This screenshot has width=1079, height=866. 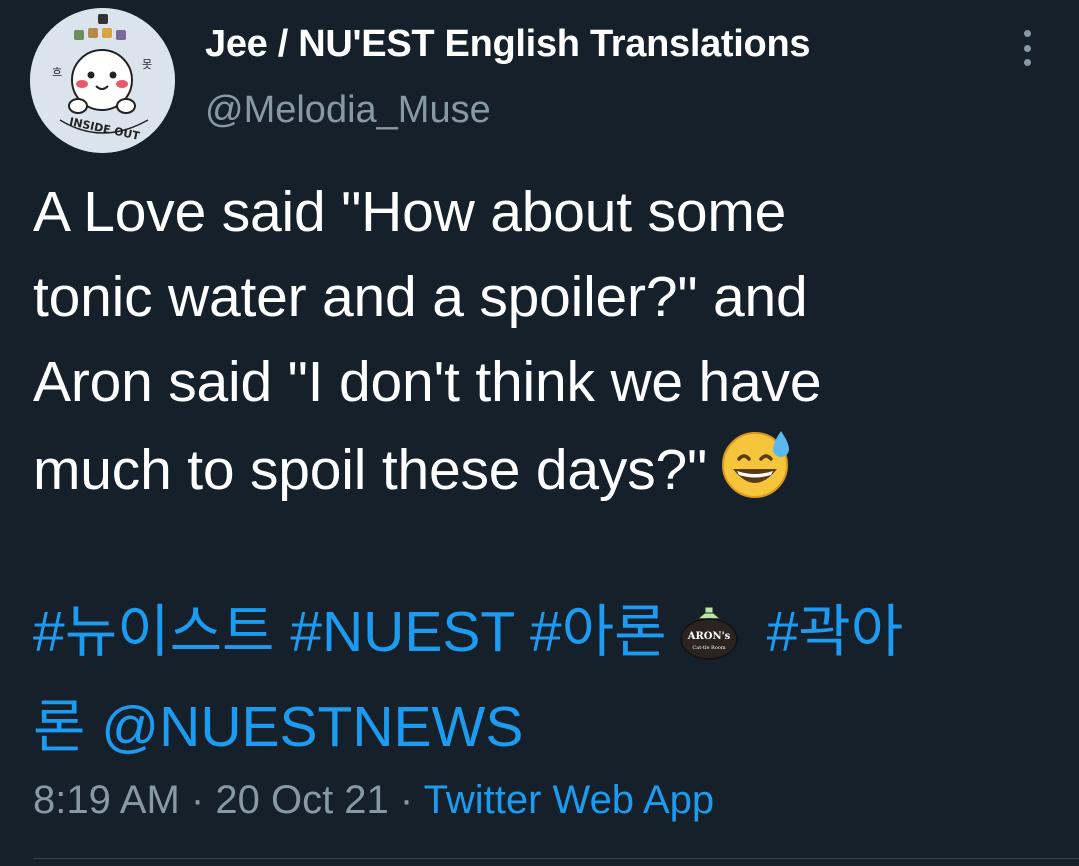 I want to click on avatar: 흐 못 INSIDE OUT, so click(x=102, y=80).